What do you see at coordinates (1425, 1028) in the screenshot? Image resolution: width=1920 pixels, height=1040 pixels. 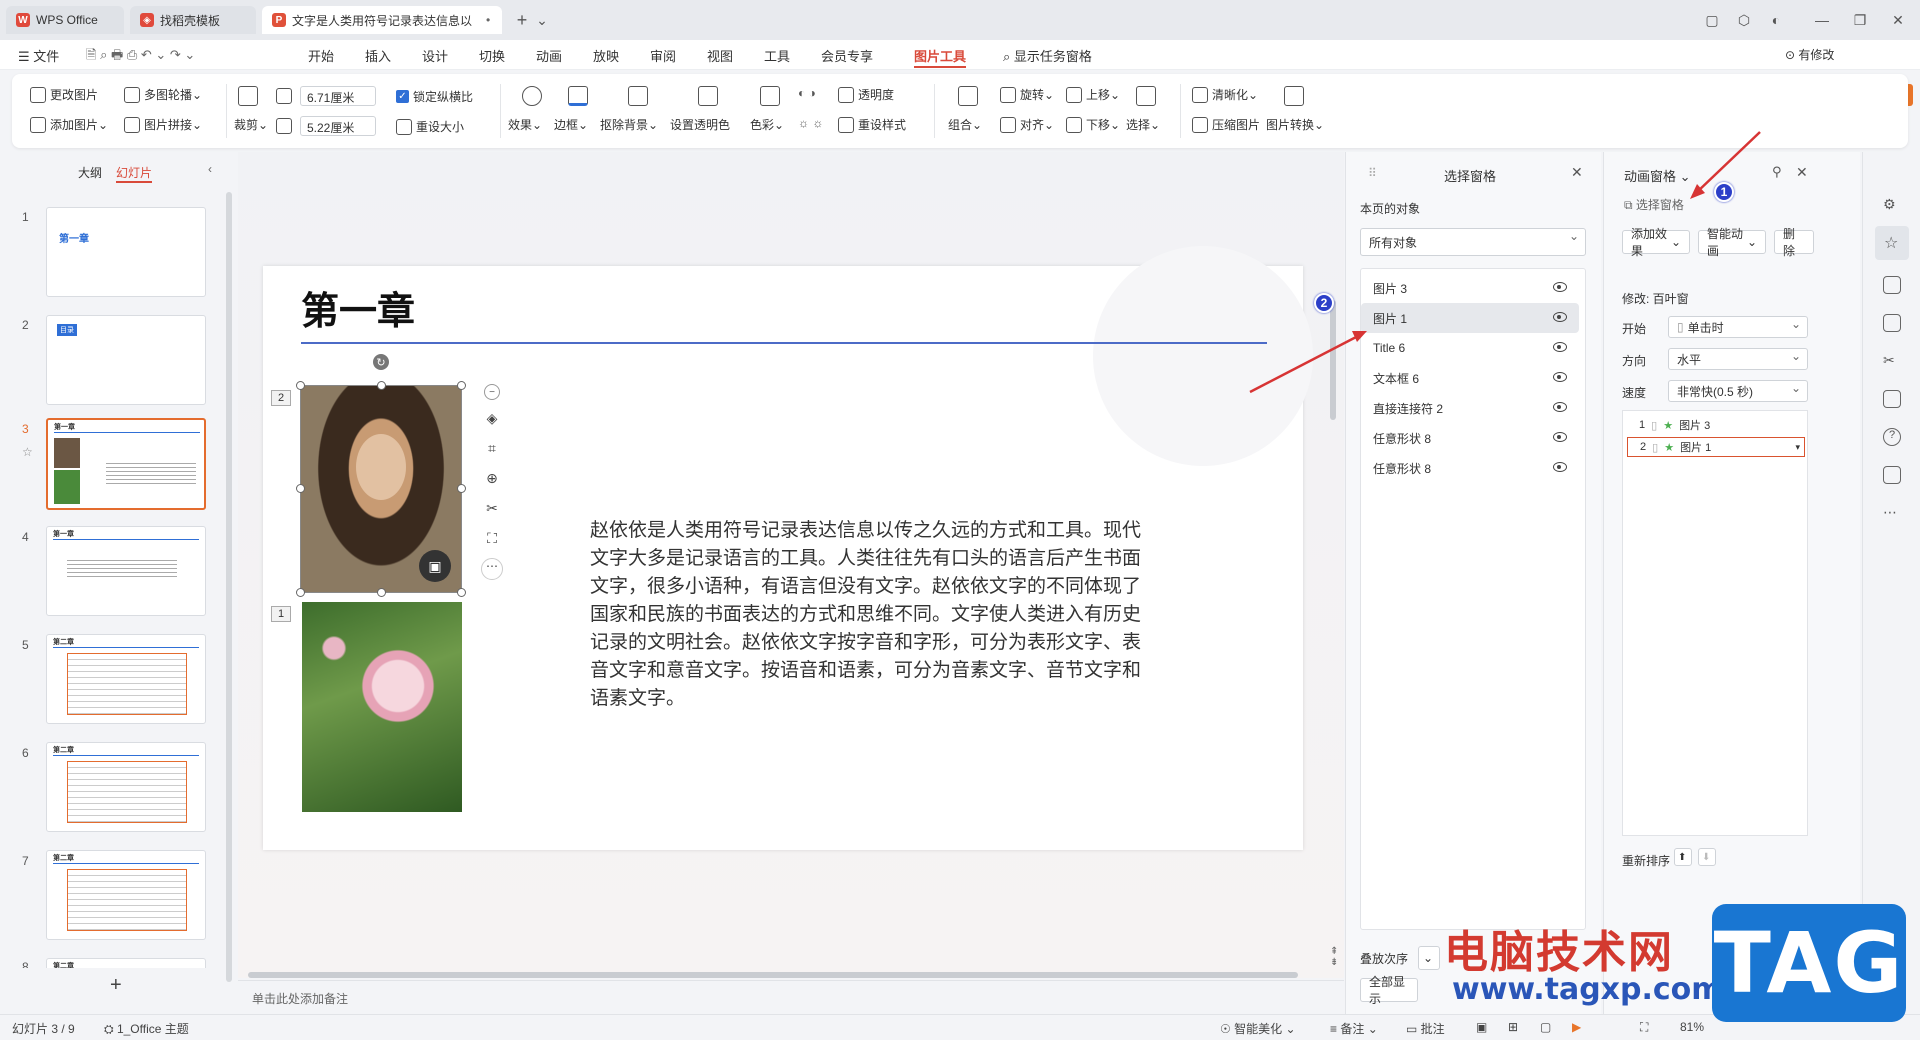 I see `comments-button: ▭ 批注` at bounding box center [1425, 1028].